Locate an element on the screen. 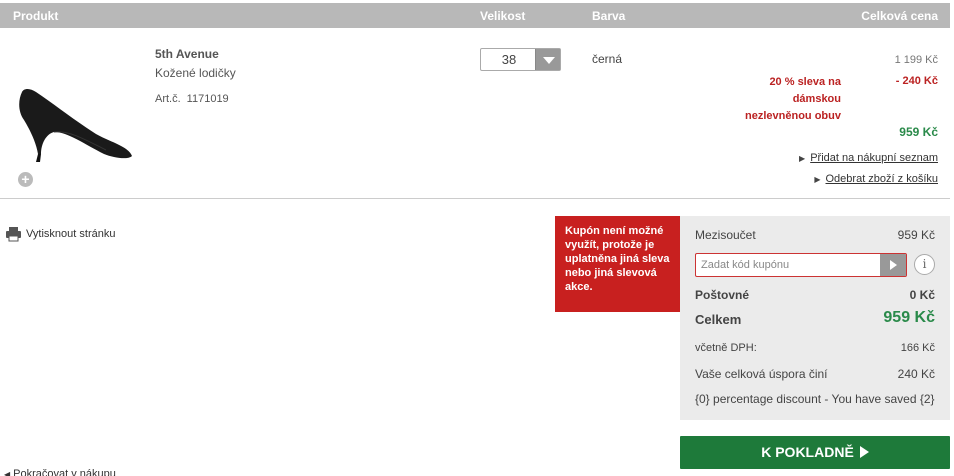  savings-label: Vaše celková úspora činí is located at coordinates (761, 374).